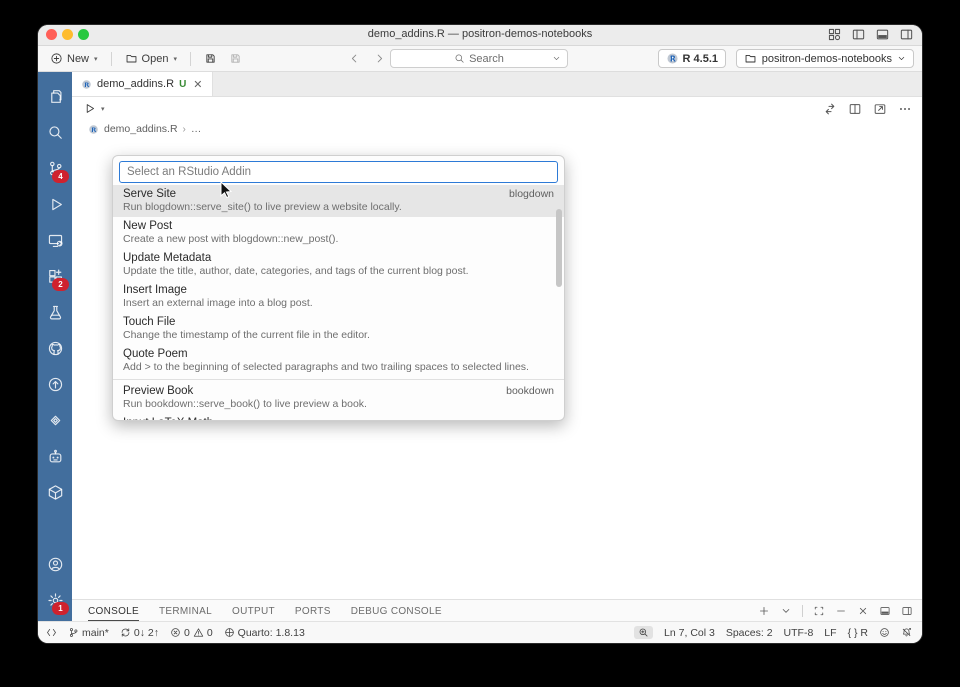 This screenshot has width=960, height=687. Describe the element at coordinates (559, 248) in the screenshot. I see `quickpick-scrollbar` at that location.